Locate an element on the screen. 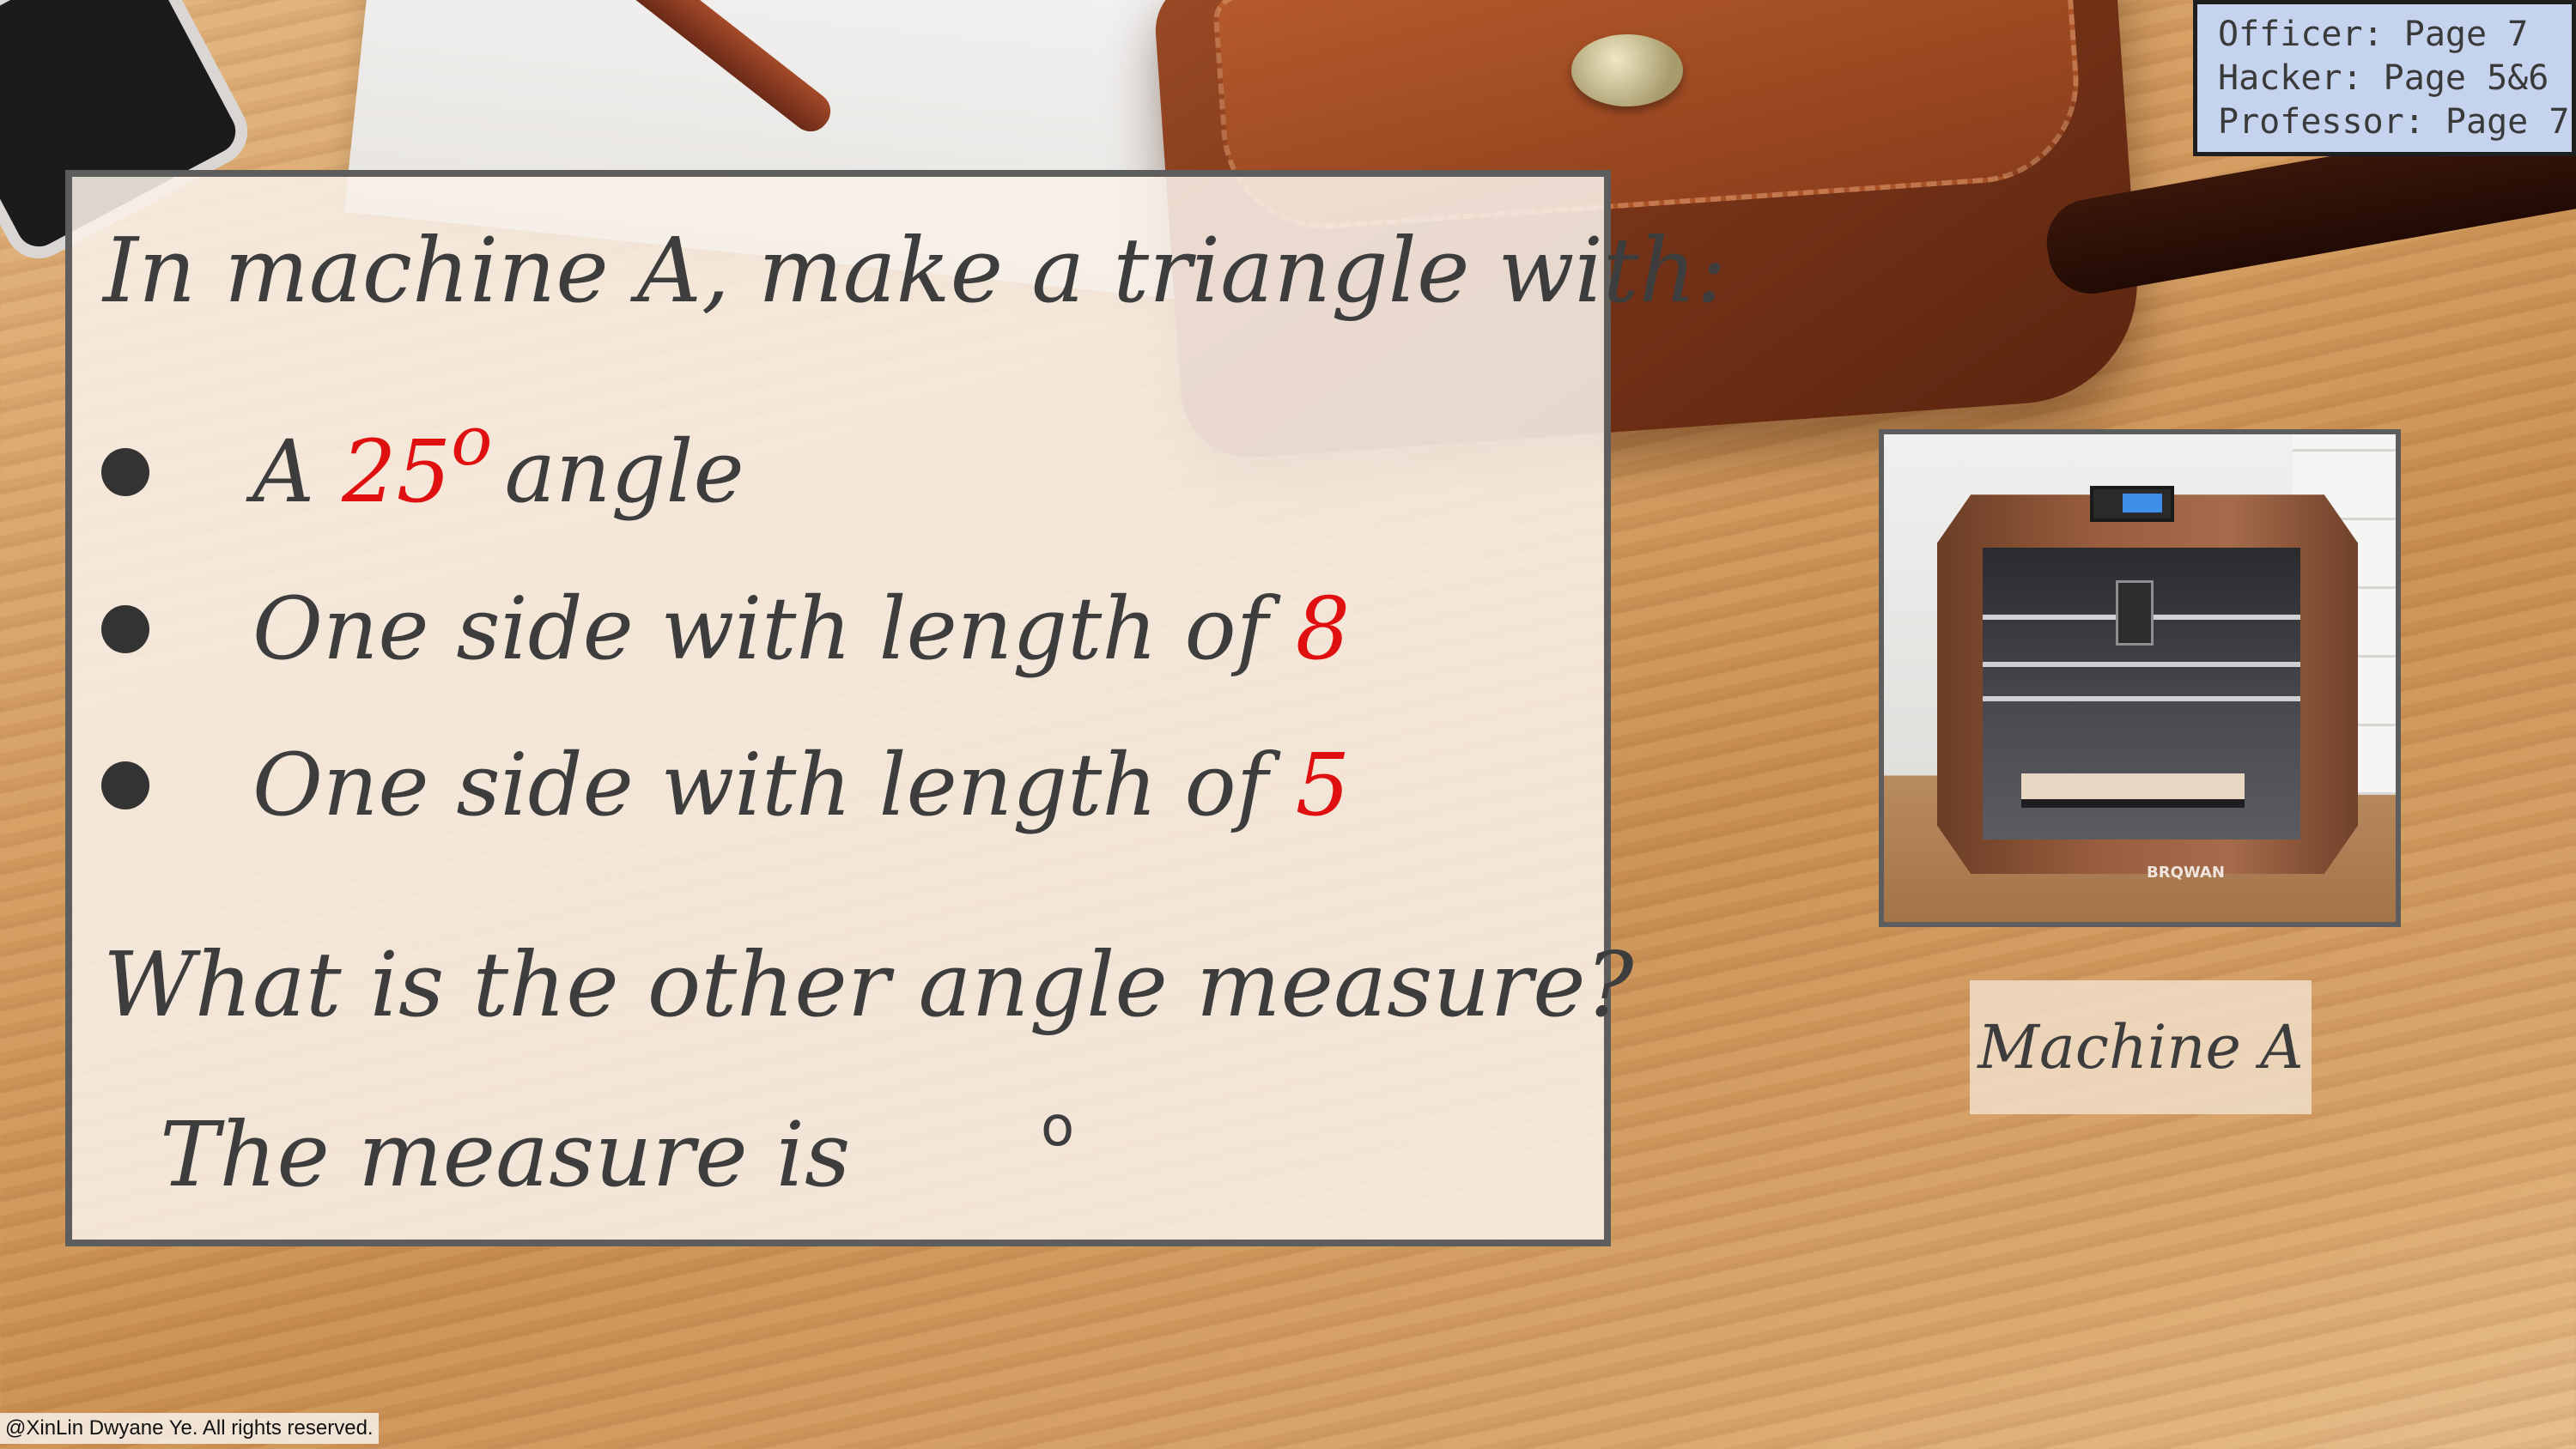 The width and height of the screenshot is (2576, 1449). bullet-angle-prefix: A is located at coordinates (297, 472).